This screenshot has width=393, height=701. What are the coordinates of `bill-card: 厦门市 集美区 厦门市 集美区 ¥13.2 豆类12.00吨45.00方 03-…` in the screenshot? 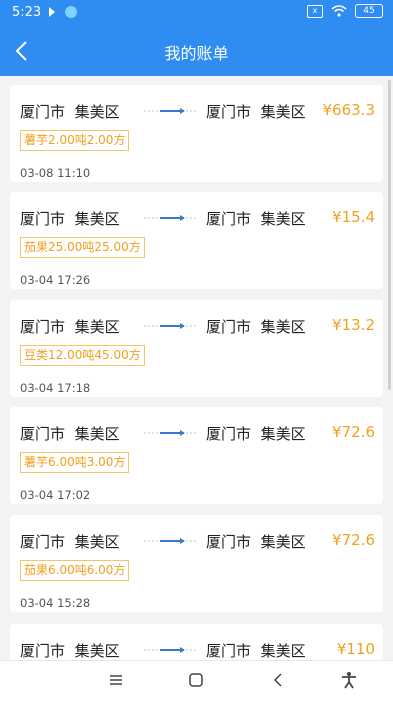 It's located at (196, 348).